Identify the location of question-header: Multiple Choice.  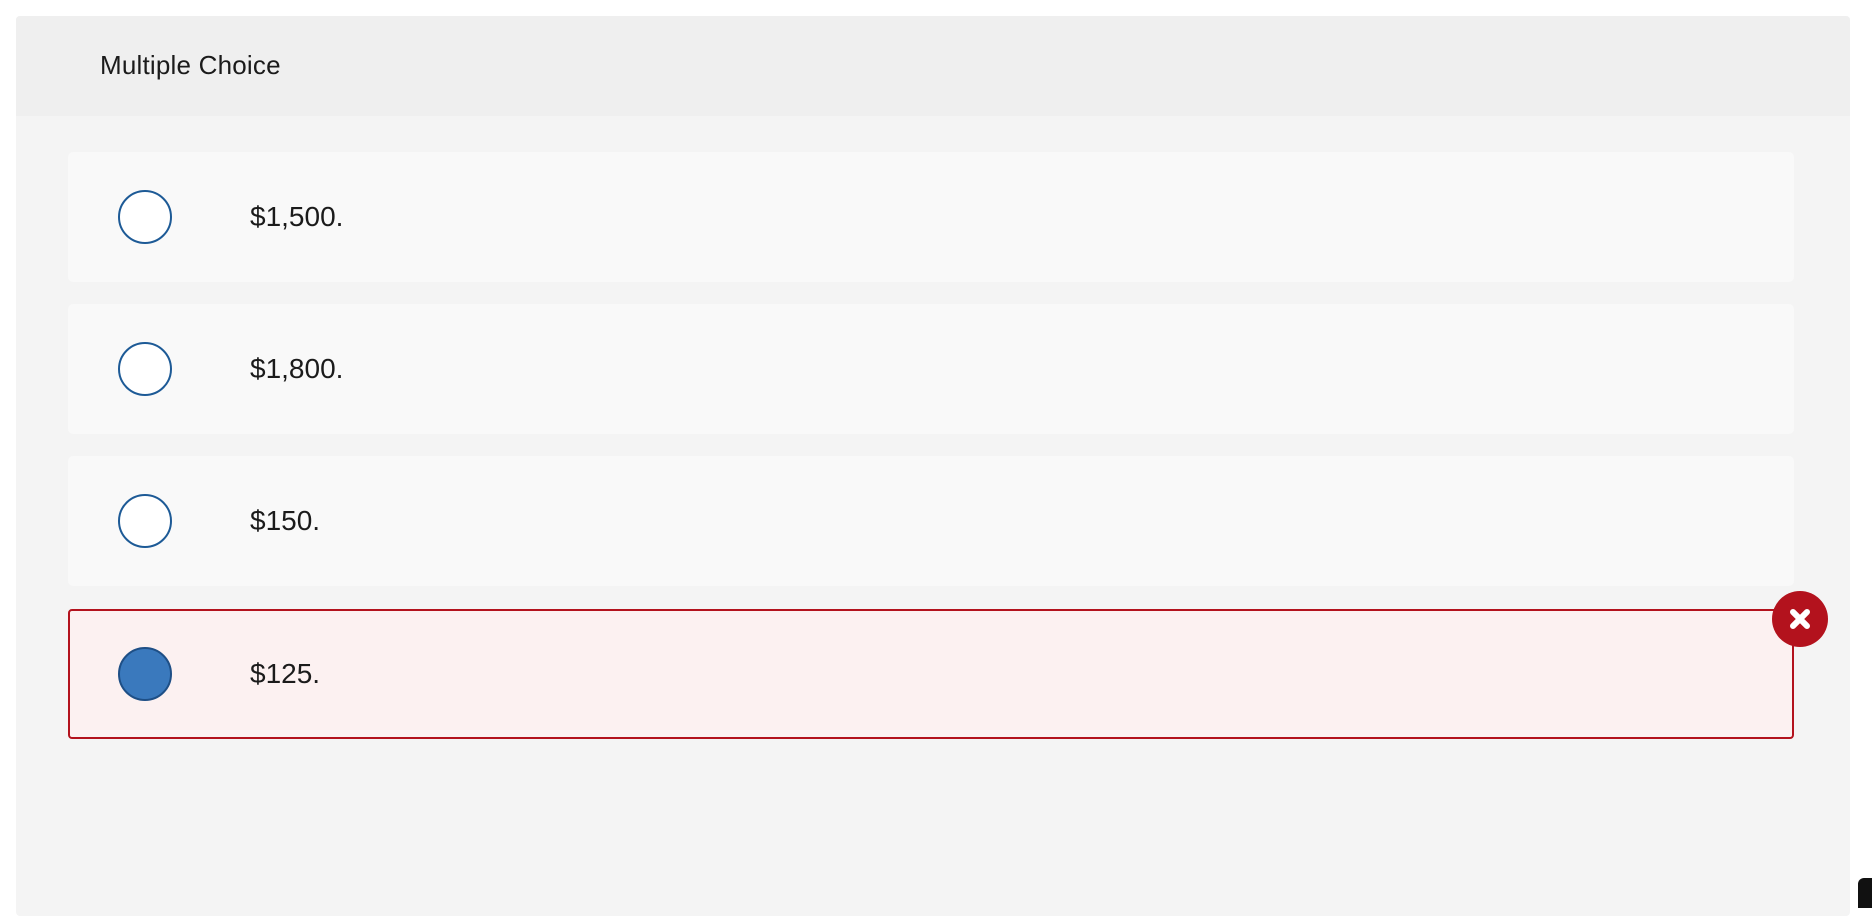
(933, 66).